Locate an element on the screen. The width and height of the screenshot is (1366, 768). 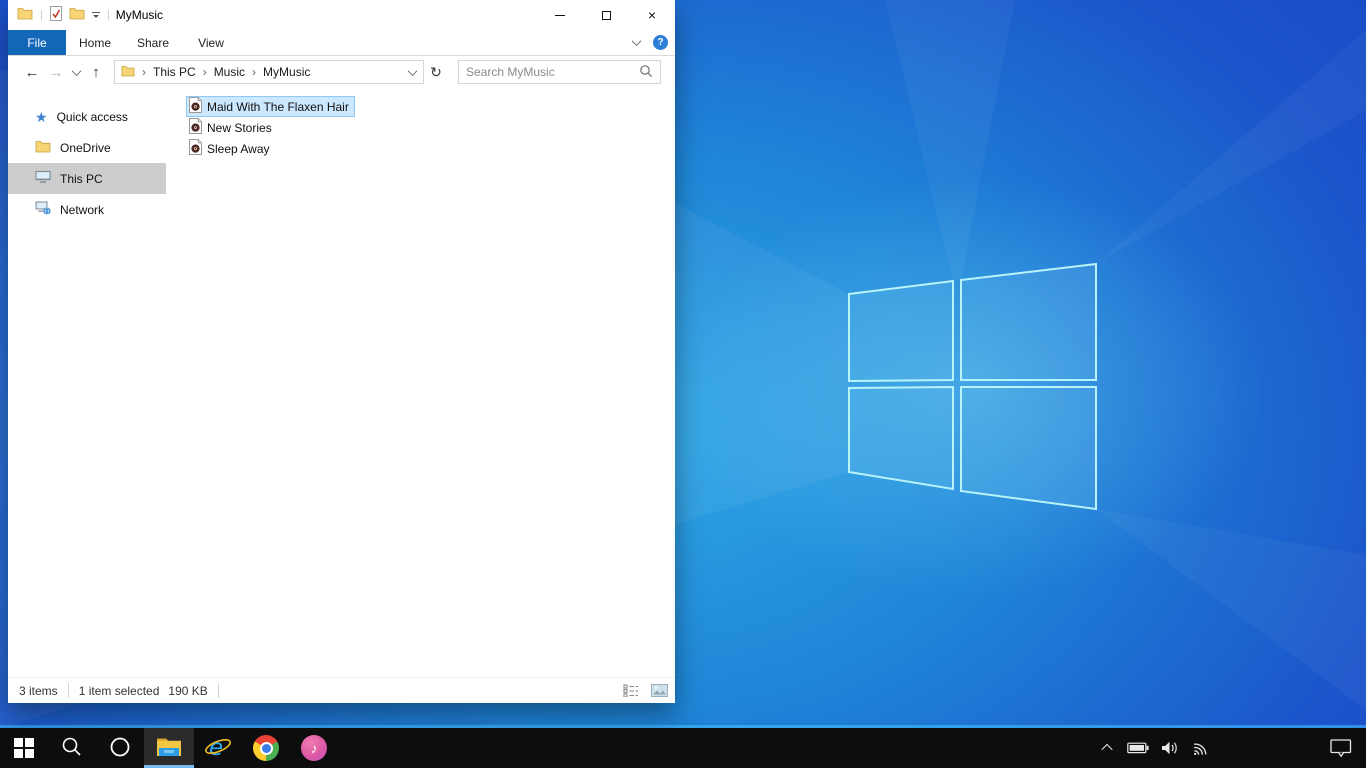
hidden-icons-chevron-icon is located at coordinates (1107, 749).